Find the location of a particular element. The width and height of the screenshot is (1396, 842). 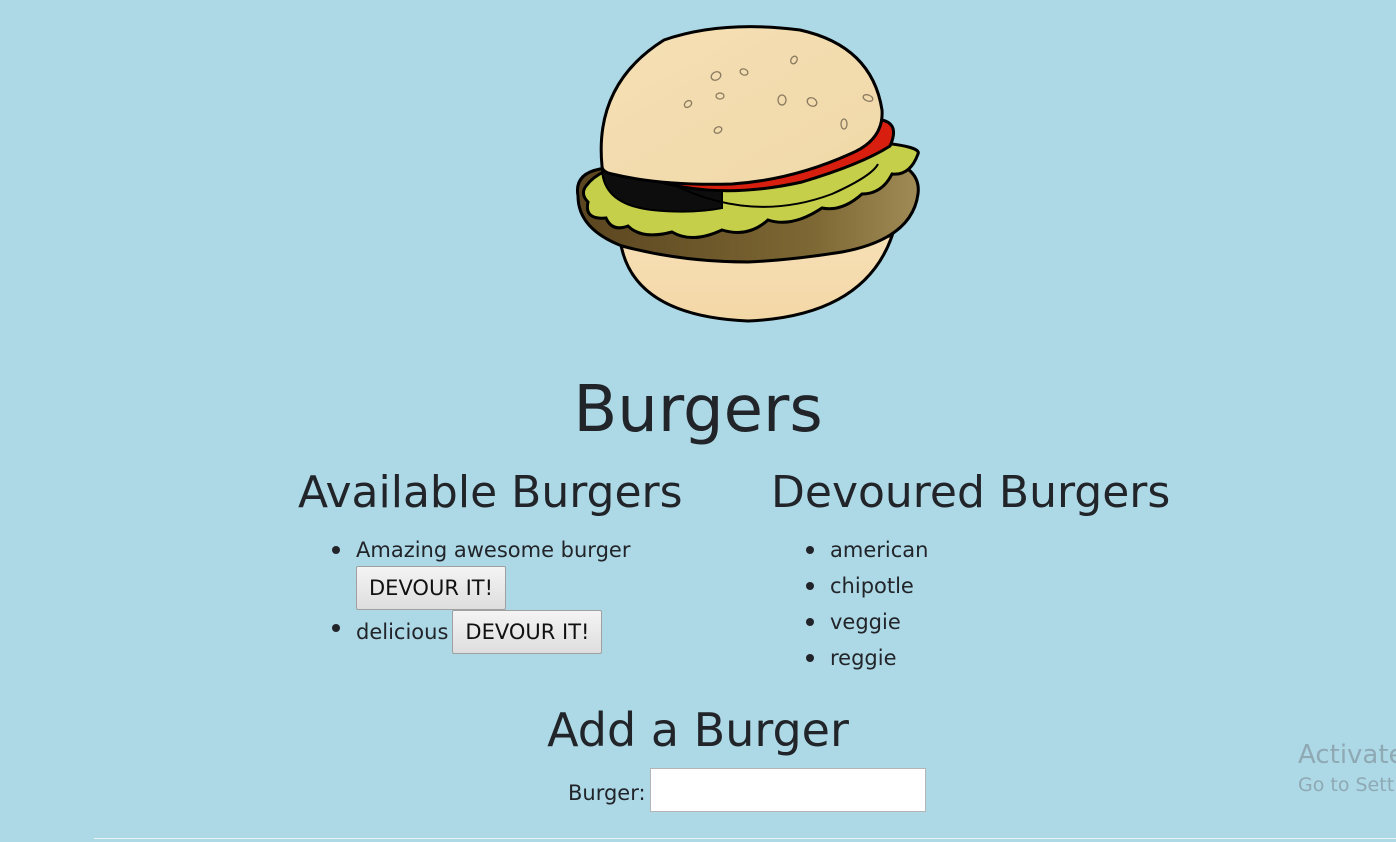

list-item: reggie is located at coordinates (954, 658).